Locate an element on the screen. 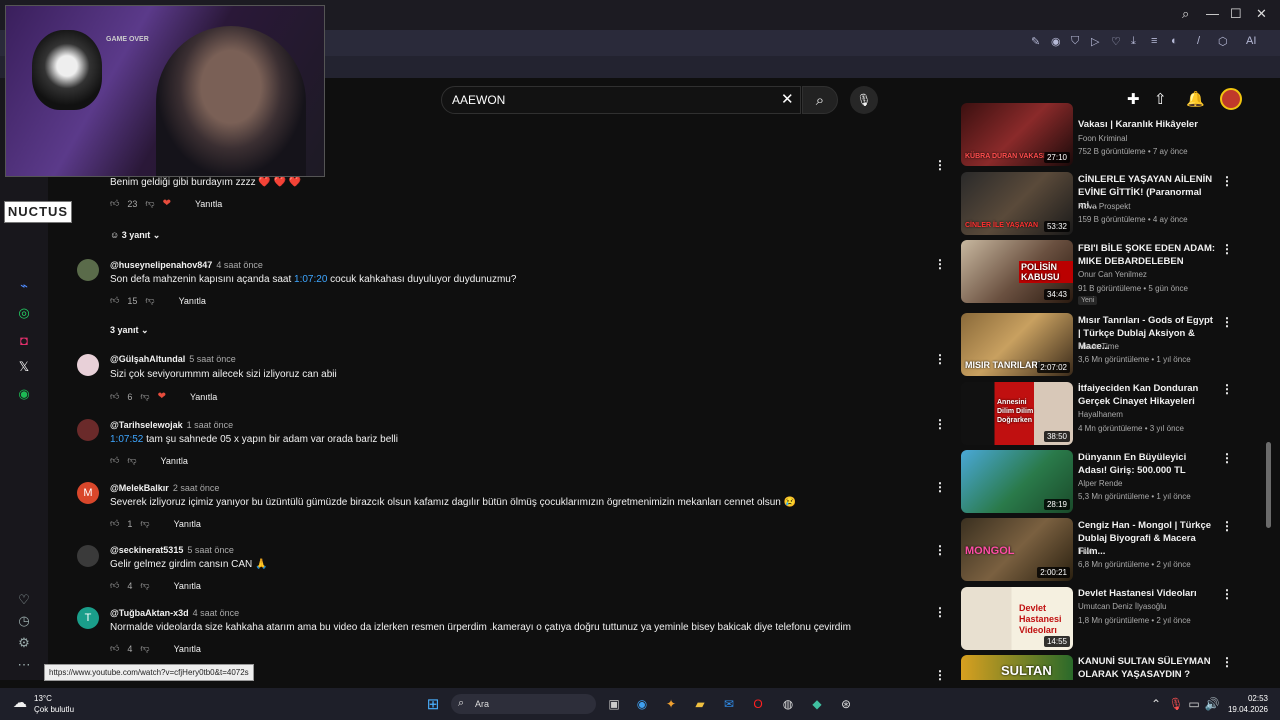 This screenshot has height=720, width=1280. app-icon: ◍ is located at coordinates (788, 704).